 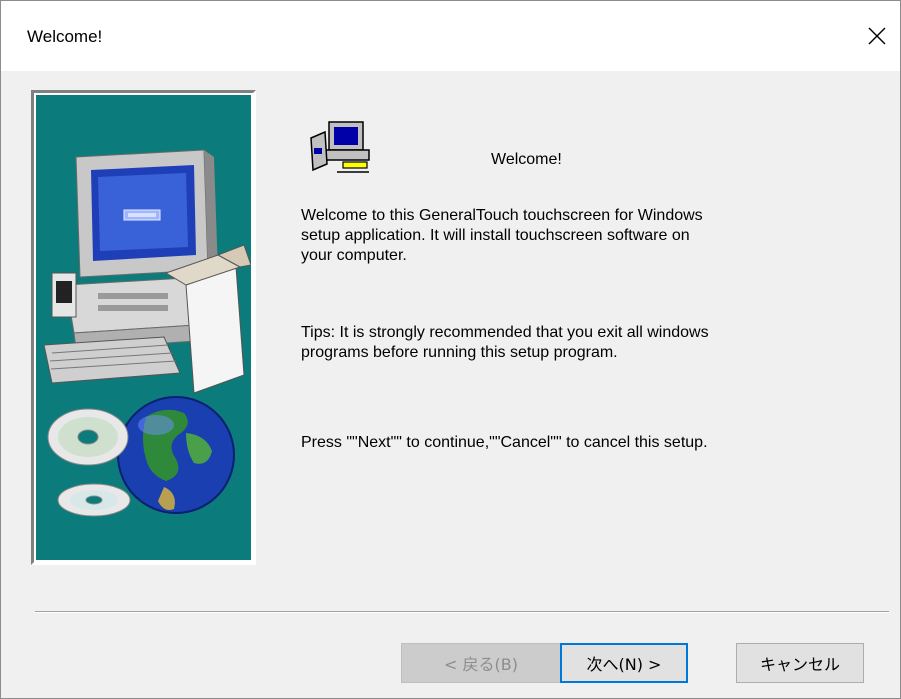 What do you see at coordinates (450, 36) in the screenshot?
I see `title-bar: Welcome!` at bounding box center [450, 36].